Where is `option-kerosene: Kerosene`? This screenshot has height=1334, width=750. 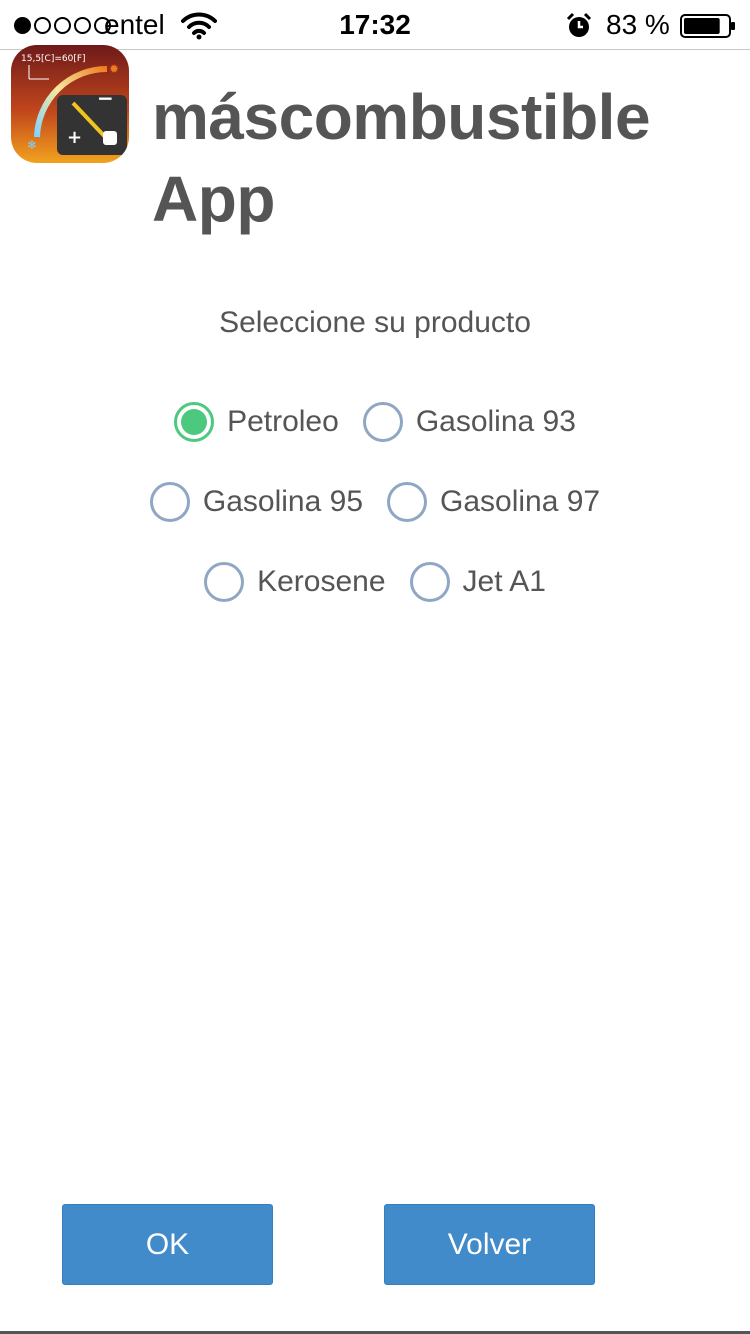 option-kerosene: Kerosene is located at coordinates (294, 582).